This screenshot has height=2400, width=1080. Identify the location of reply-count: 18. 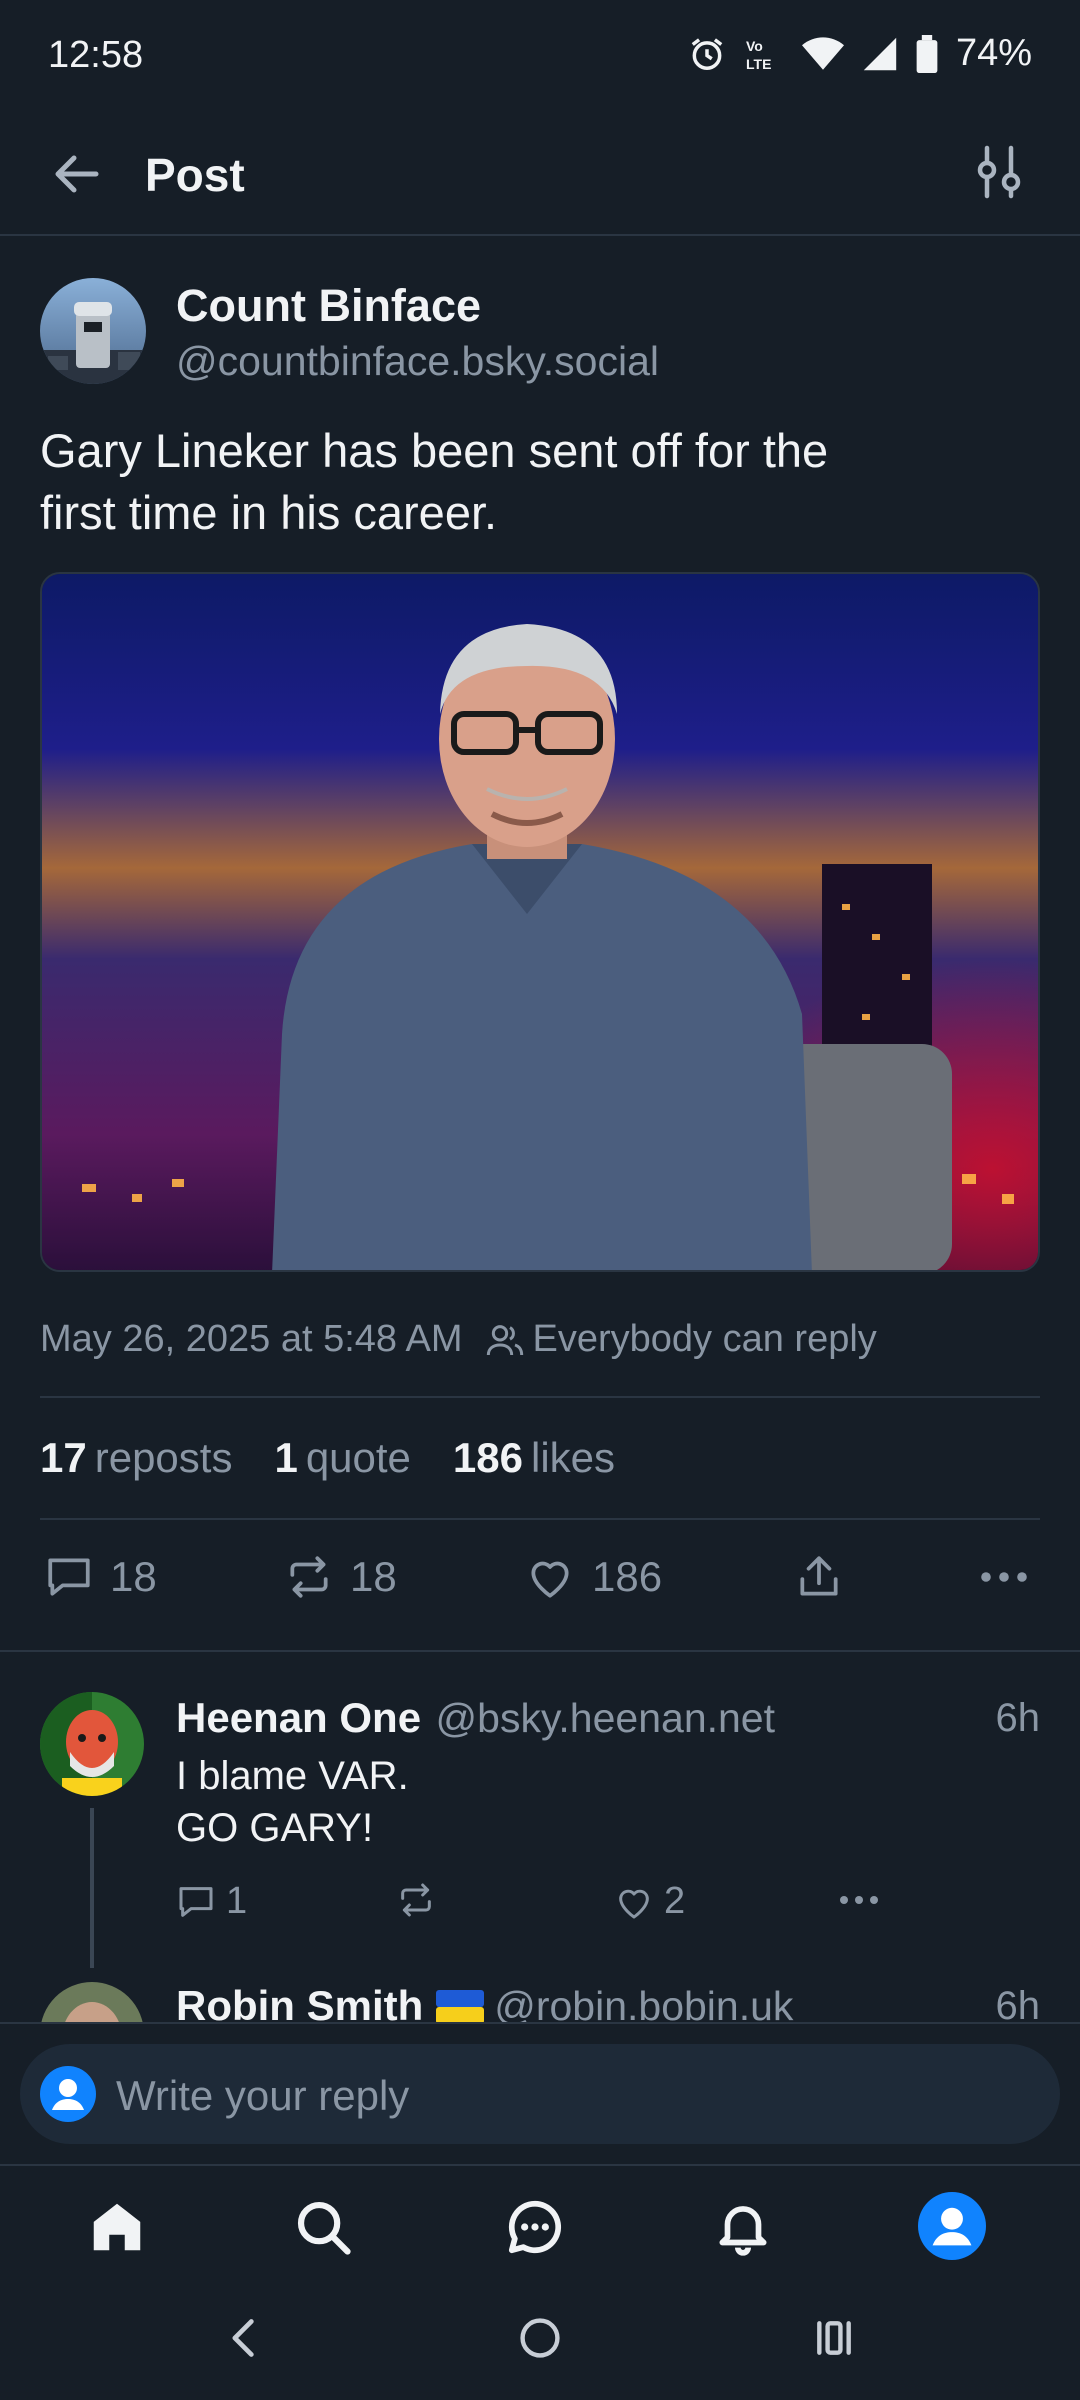
(133, 1576).